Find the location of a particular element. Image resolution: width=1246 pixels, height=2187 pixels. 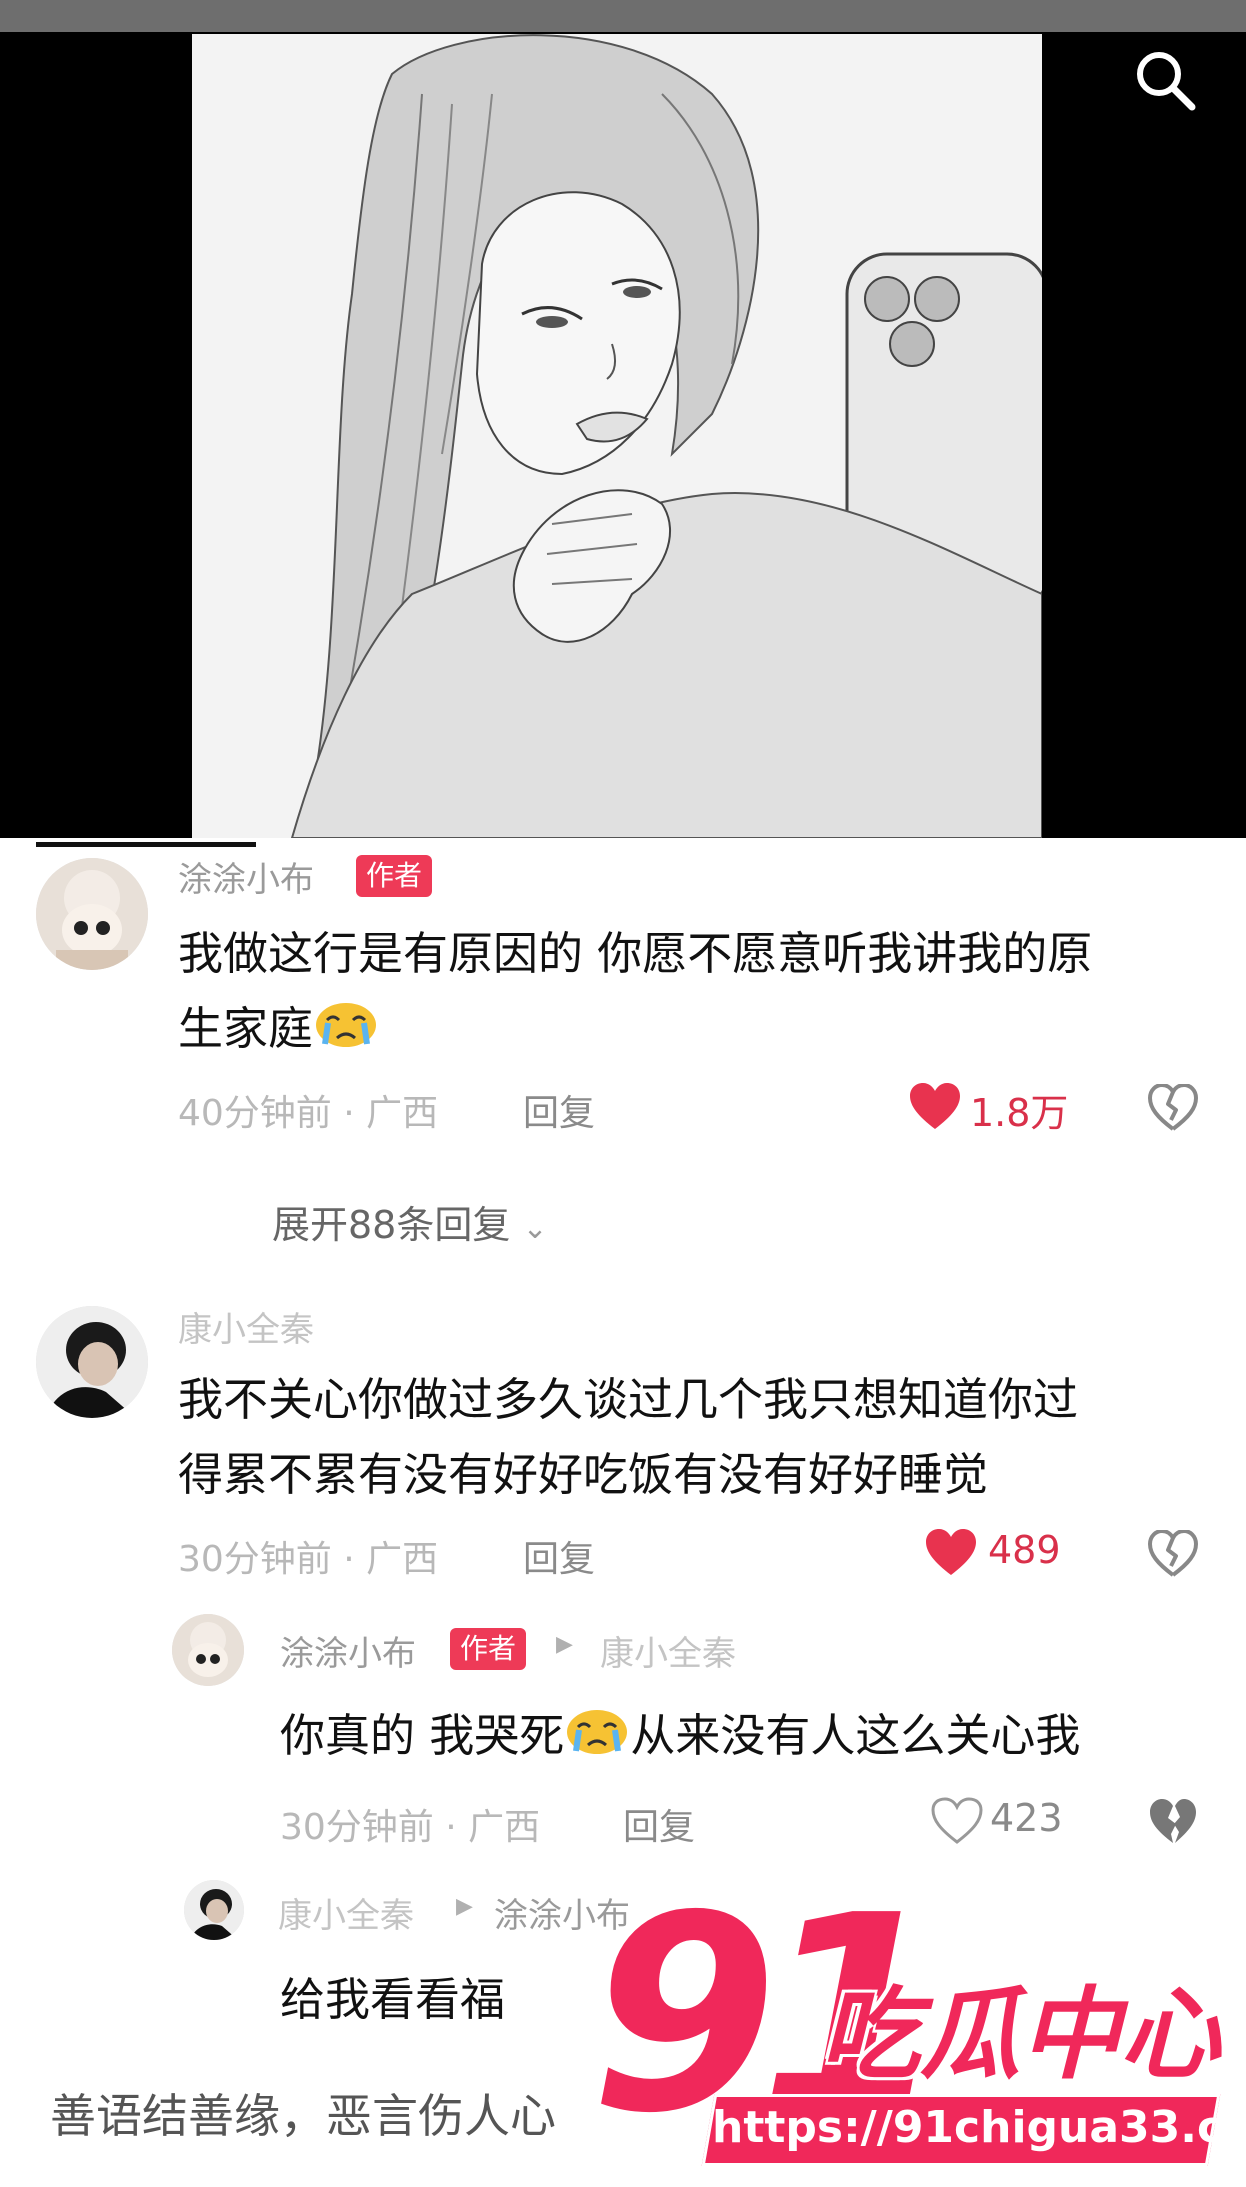

search-icon is located at coordinates (1165, 80).